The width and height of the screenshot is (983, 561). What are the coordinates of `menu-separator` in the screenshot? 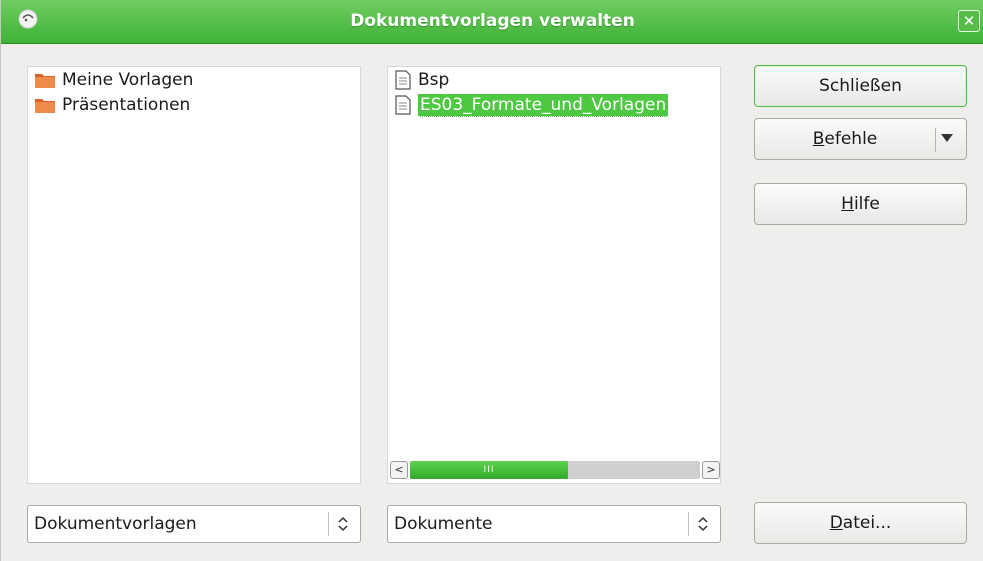 It's located at (935, 140).